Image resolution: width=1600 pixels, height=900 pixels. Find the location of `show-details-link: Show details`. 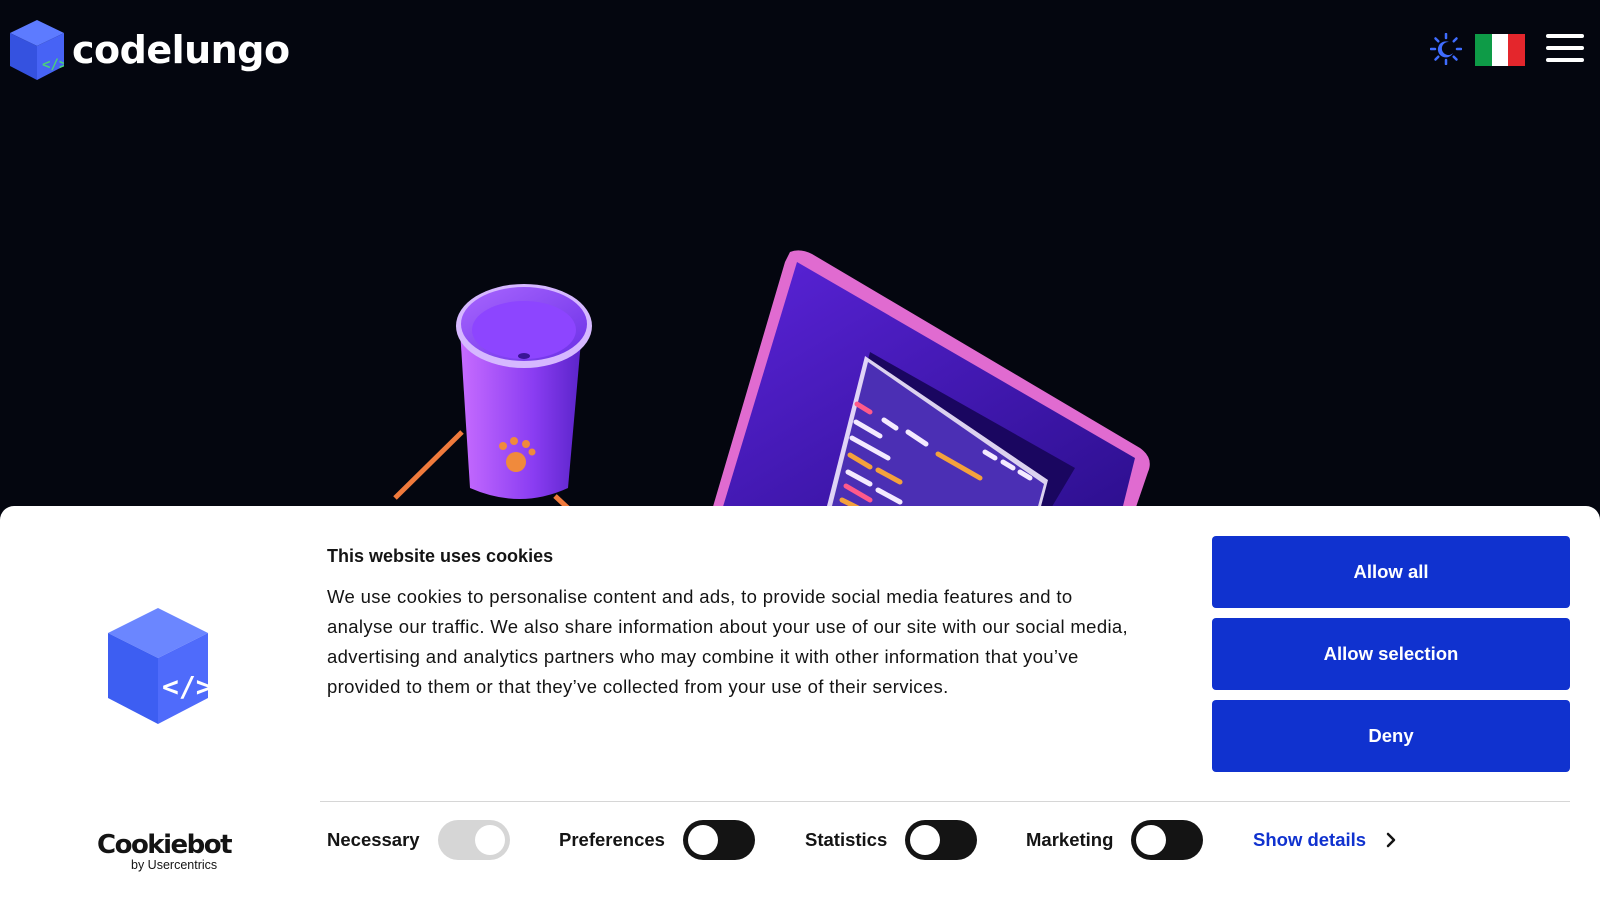

show-details-link: Show details is located at coordinates (1324, 840).